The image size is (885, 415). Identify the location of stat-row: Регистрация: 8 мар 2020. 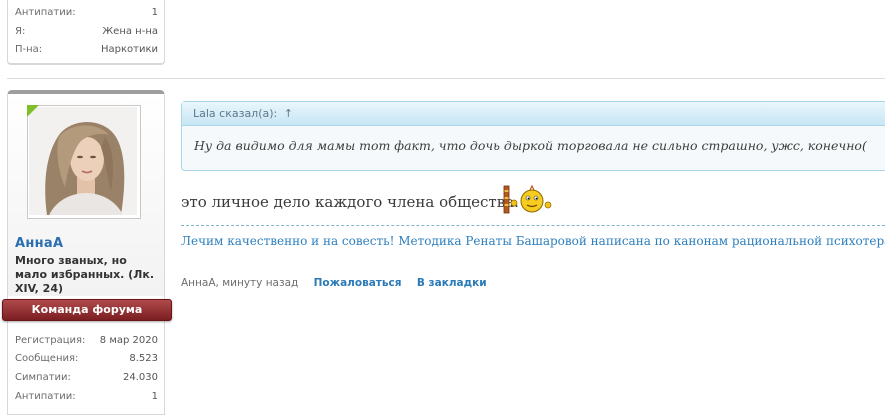
(86, 343).